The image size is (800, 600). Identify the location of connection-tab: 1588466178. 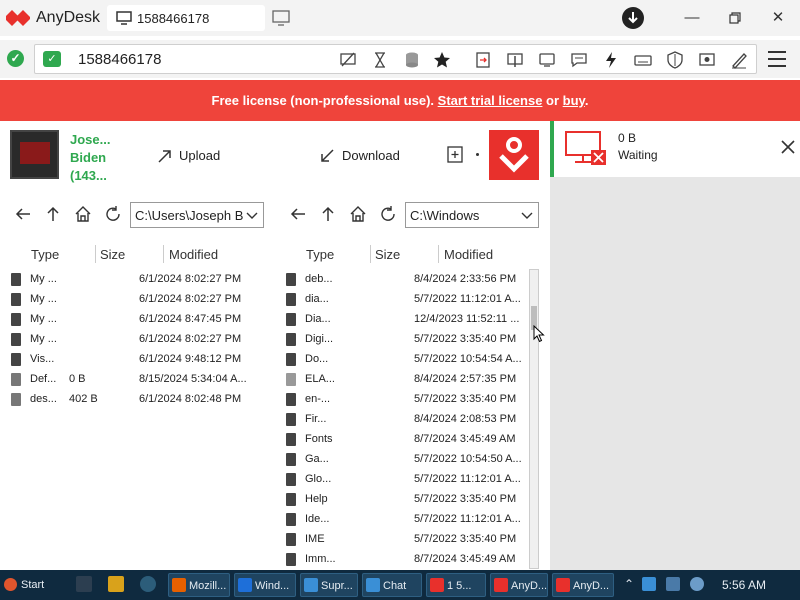
(186, 18).